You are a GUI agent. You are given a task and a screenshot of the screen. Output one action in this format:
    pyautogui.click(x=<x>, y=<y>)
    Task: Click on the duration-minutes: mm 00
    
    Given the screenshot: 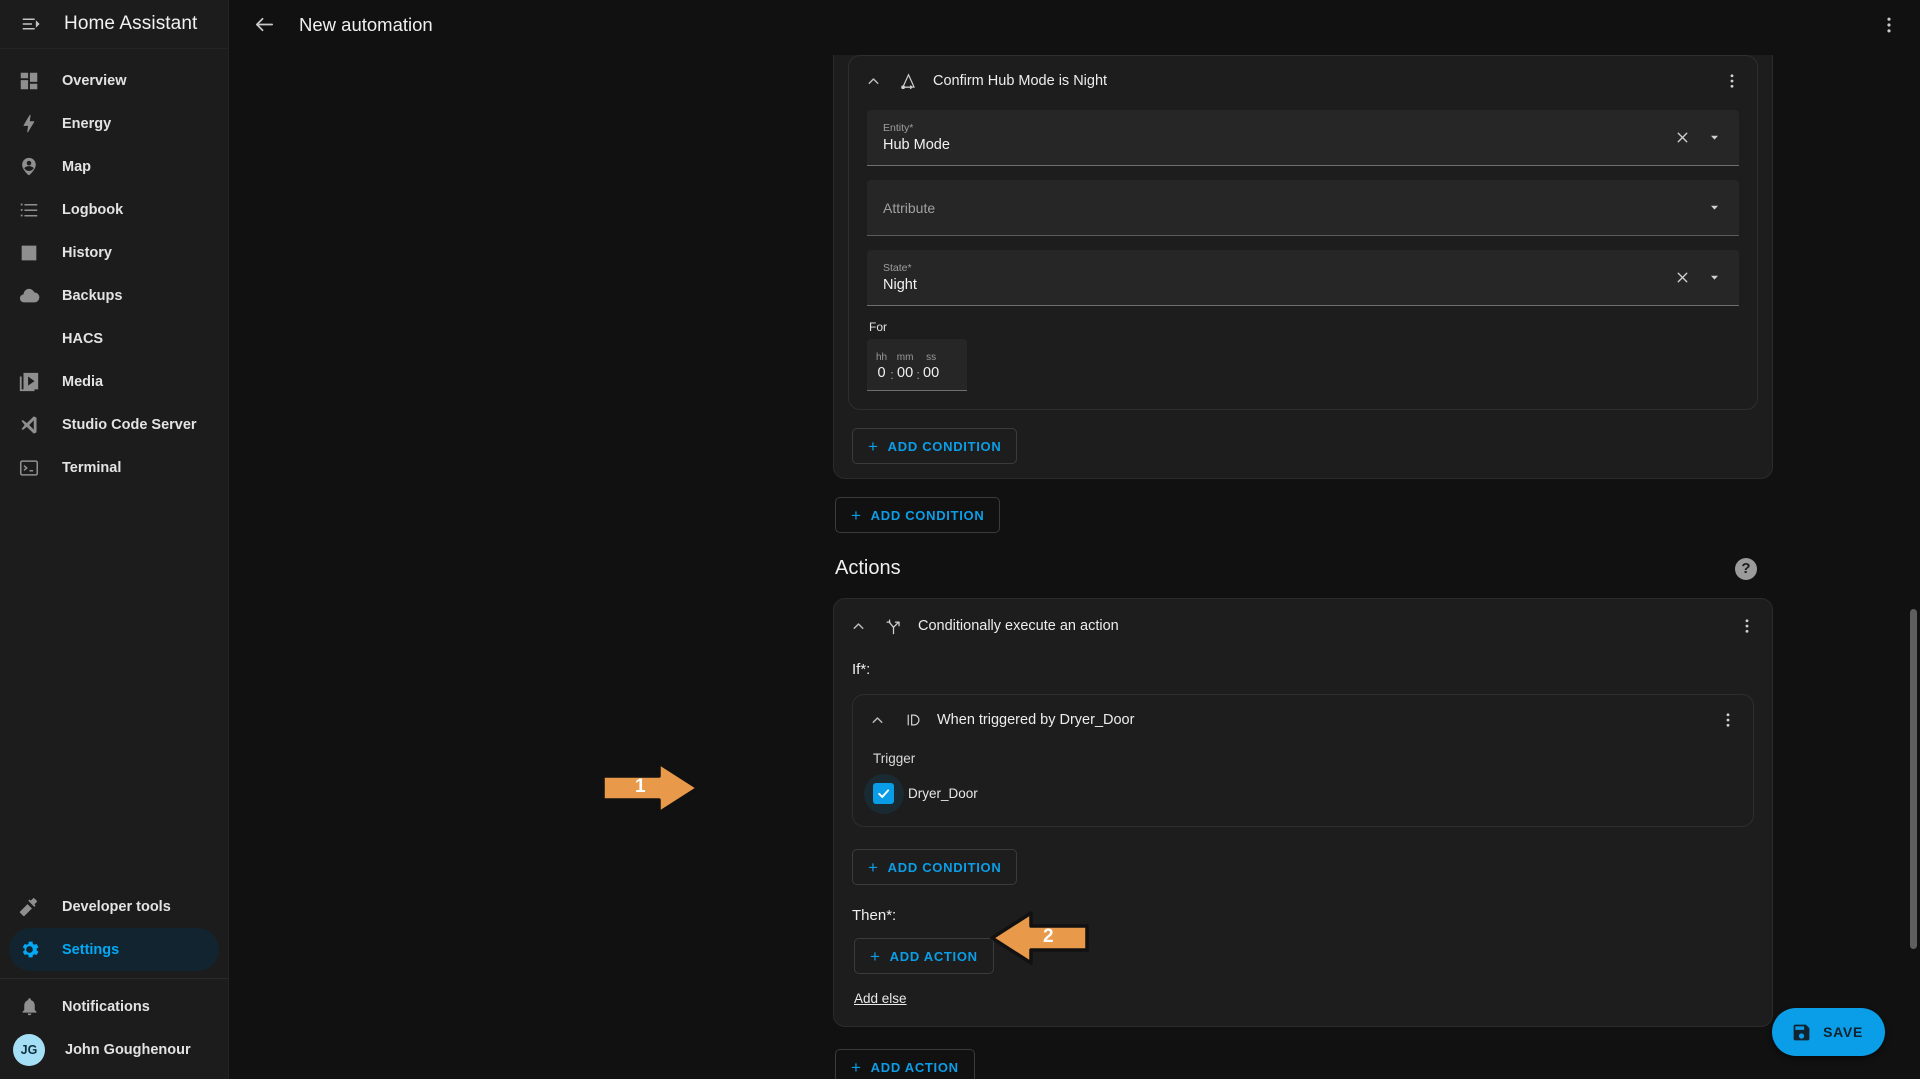 What is the action you would take?
    pyautogui.click(x=905, y=367)
    